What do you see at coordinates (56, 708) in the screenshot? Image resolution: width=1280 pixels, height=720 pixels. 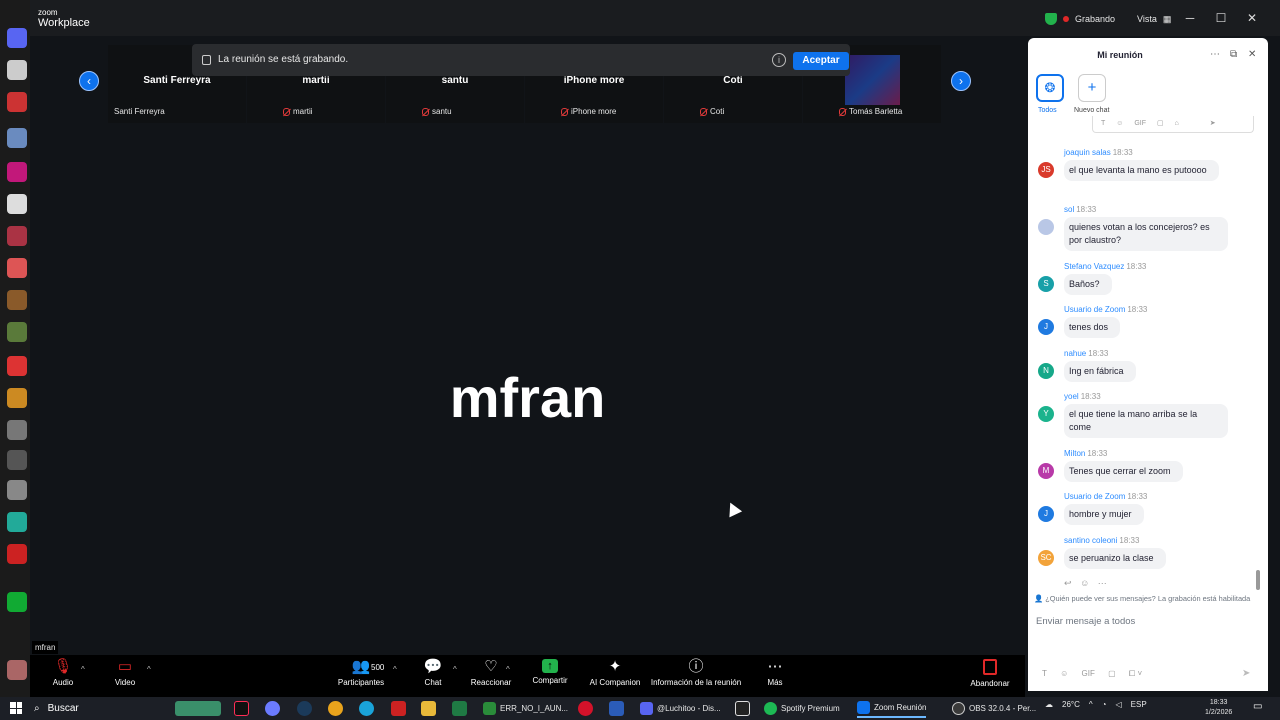 I see `taskbar-search: ⌕ Buscar` at bounding box center [56, 708].